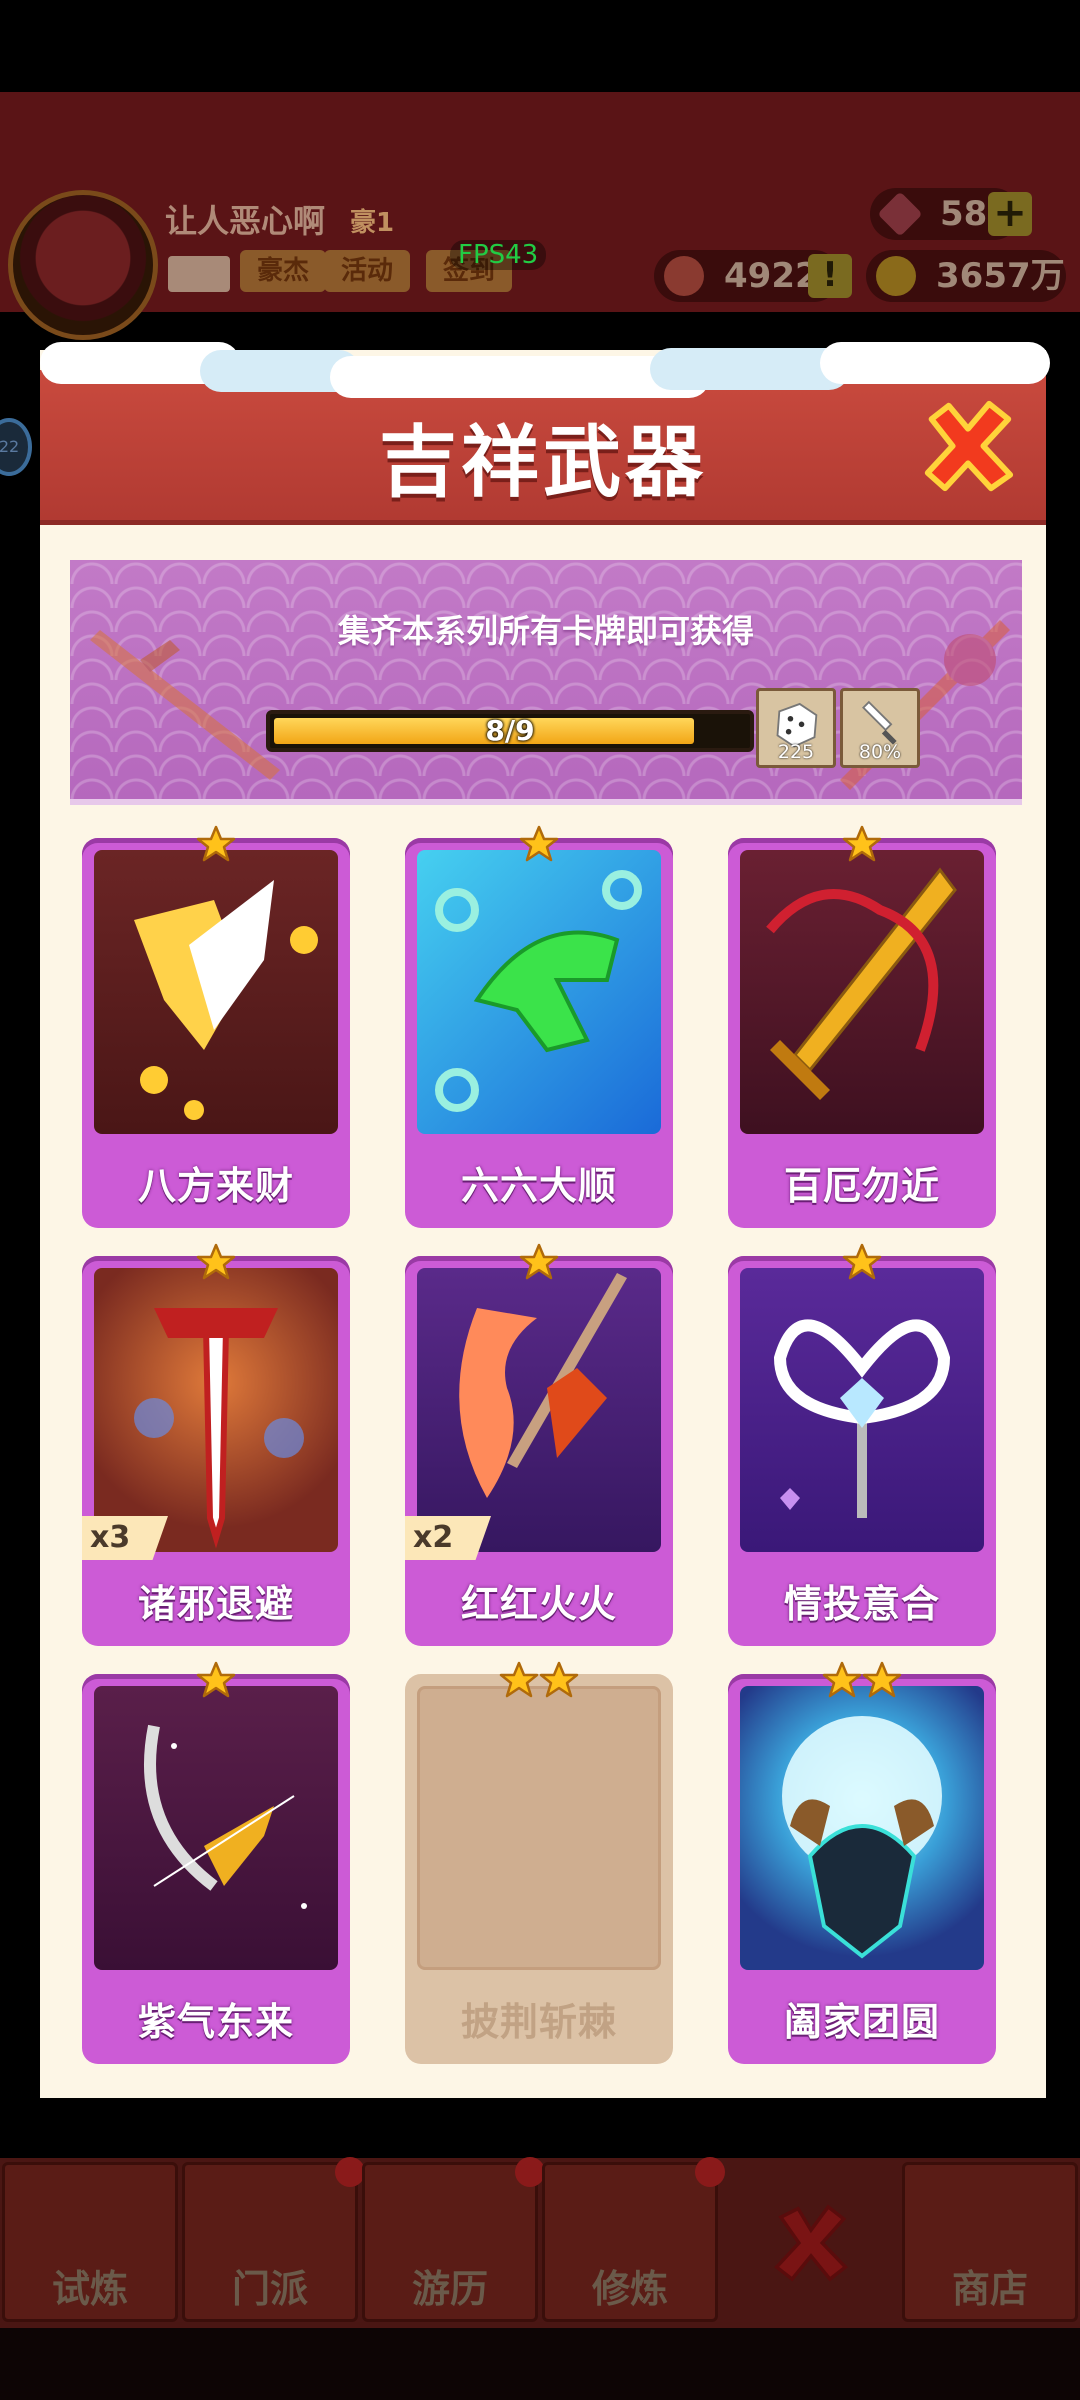  I want to click on coin-value: 3657万, so click(1000, 276).